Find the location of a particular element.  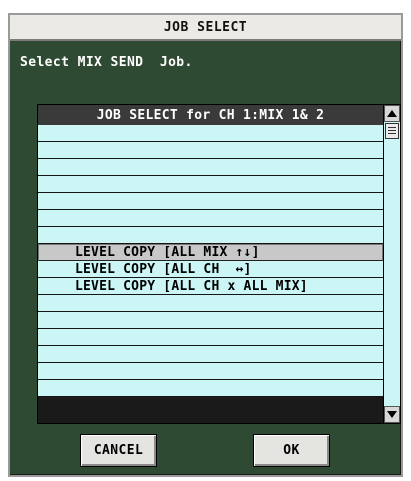

scroll-up-button is located at coordinates (392, 113).